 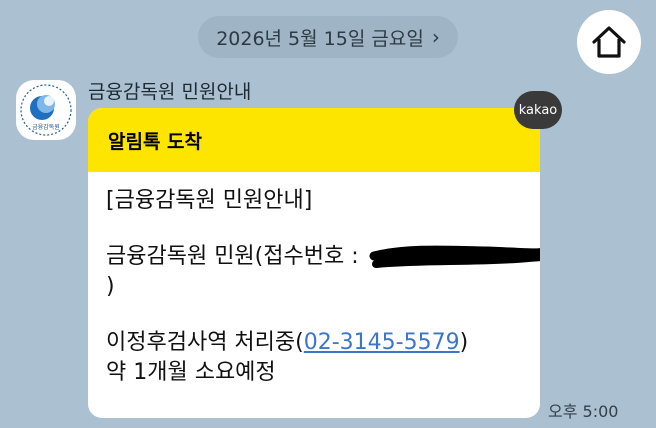 I want to click on message-header-title: 알림톡 도착, so click(x=155, y=141).